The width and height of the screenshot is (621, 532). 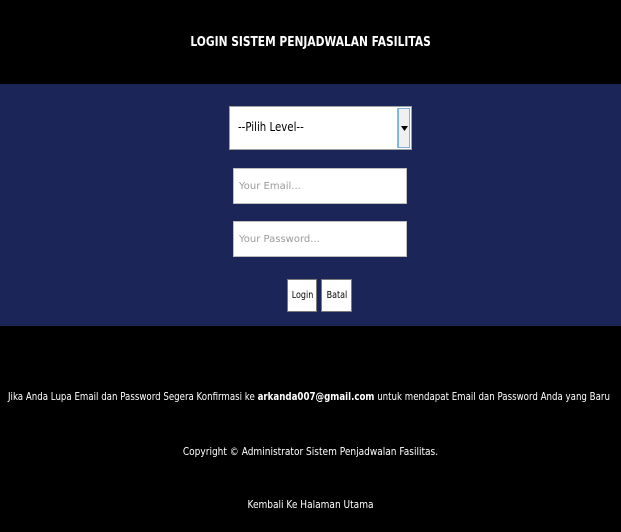 I want to click on login-button: Login, so click(x=302, y=295).